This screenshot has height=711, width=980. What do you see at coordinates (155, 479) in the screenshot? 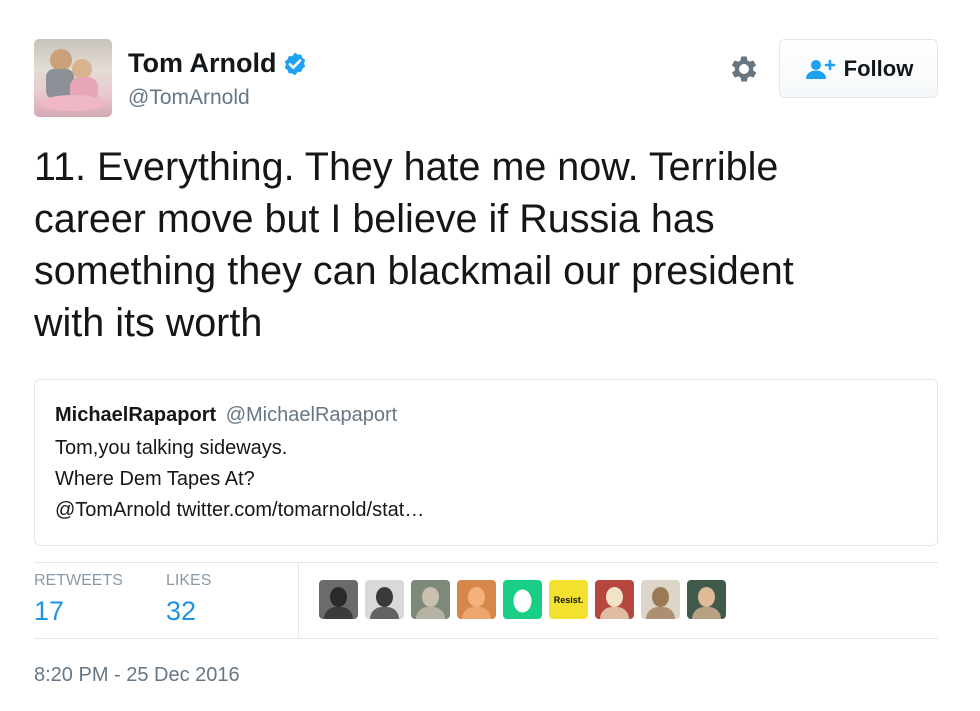
I see `quoted-tweet-line: Where Dem Tapes At?` at bounding box center [155, 479].